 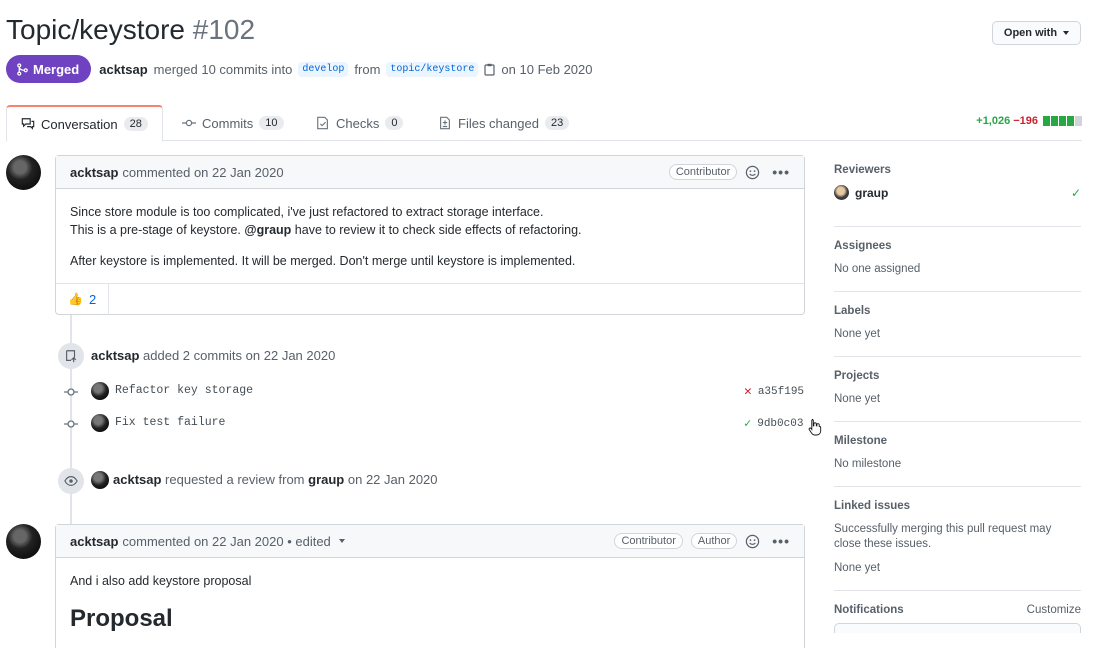 I want to click on thumbs-up-reaction: 👍 2, so click(x=83, y=299).